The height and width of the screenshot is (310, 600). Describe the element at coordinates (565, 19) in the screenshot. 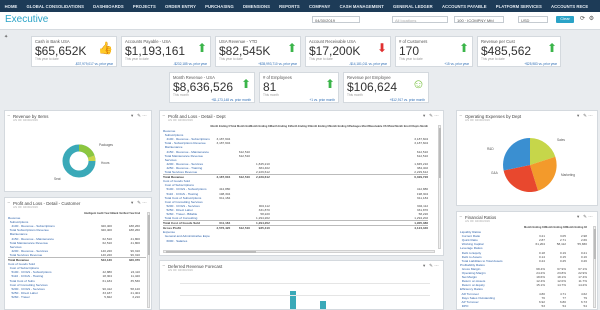

I see `clear-button: Clear` at that location.